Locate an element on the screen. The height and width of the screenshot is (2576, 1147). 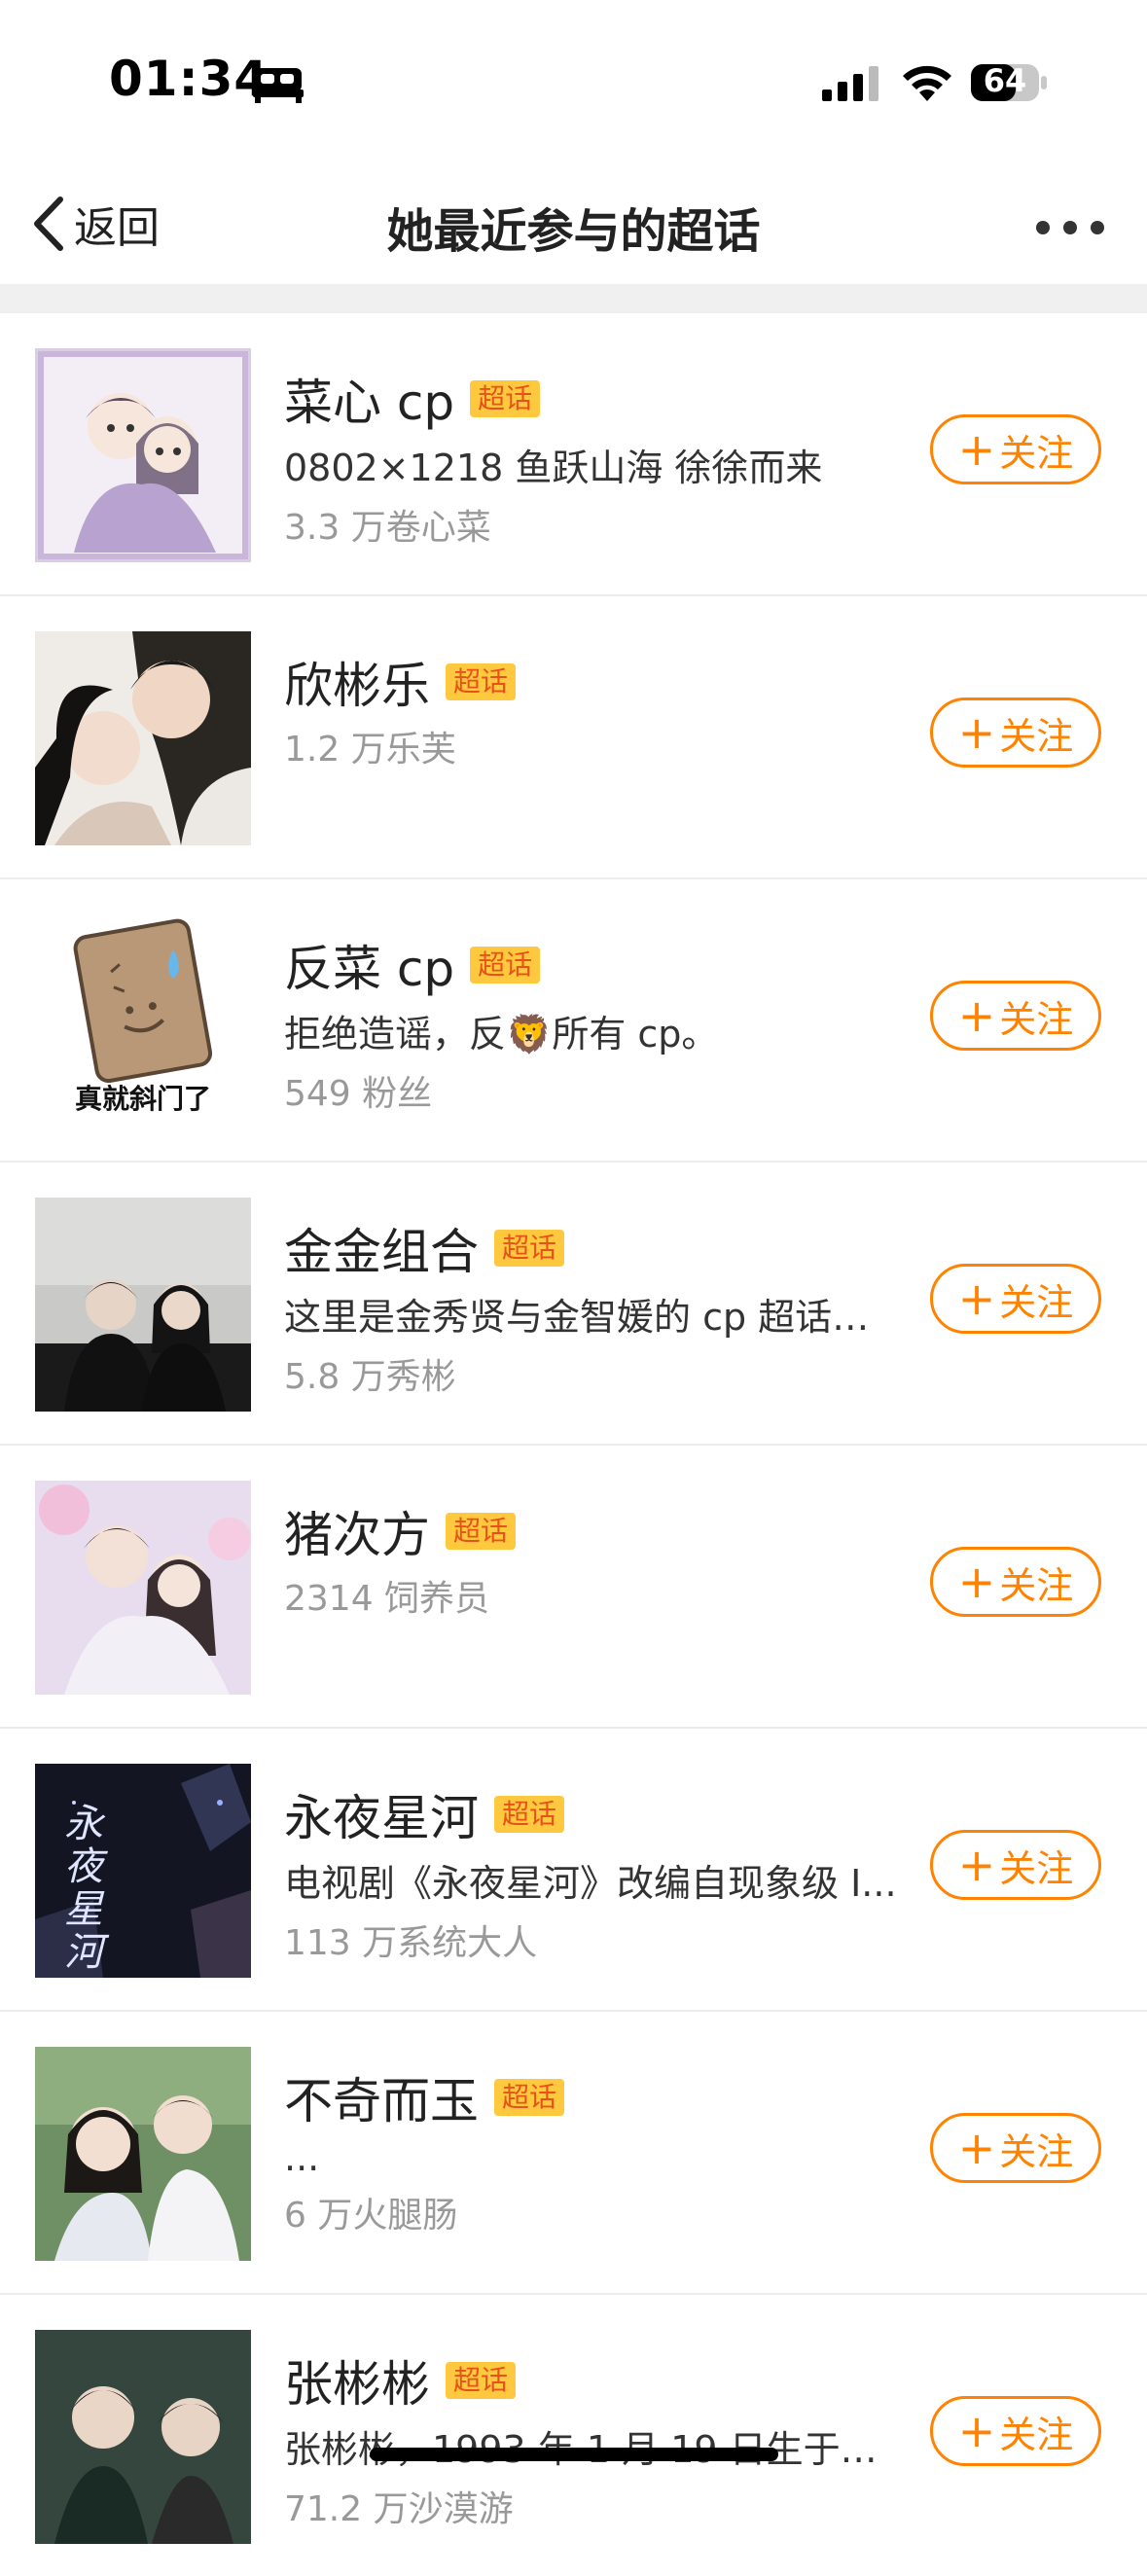
topic-info: 菜心 cp 超话 0802×1218 鱼跃山海 徐徐而来 3.3 万卷心菜 is located at coordinates (595, 459).